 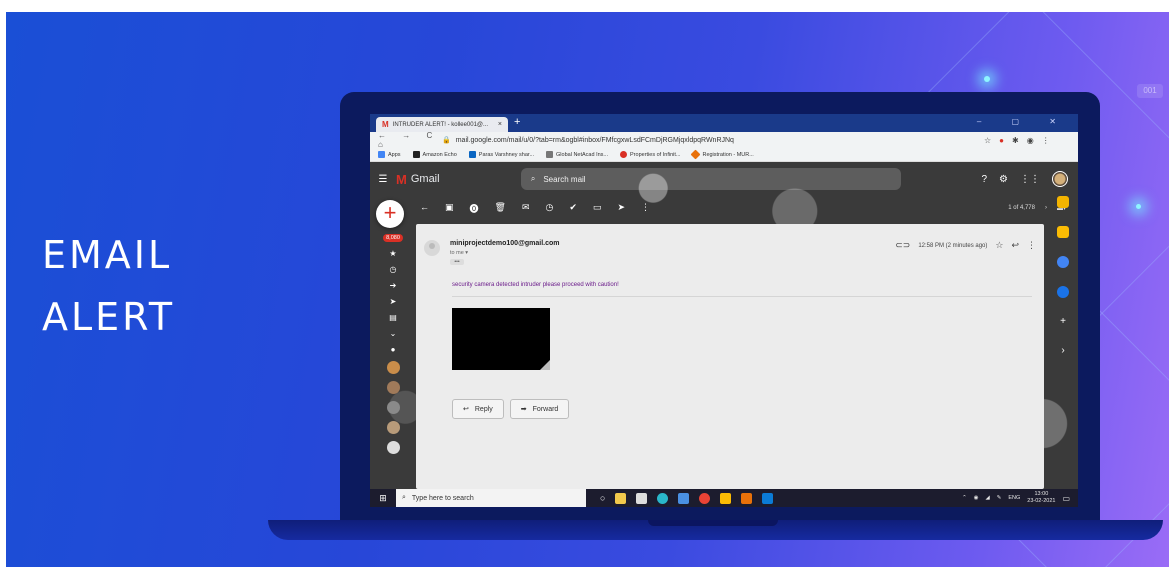 What do you see at coordinates (393, 269) in the screenshot?
I see `snoozed-icon: ◷` at bounding box center [393, 269].